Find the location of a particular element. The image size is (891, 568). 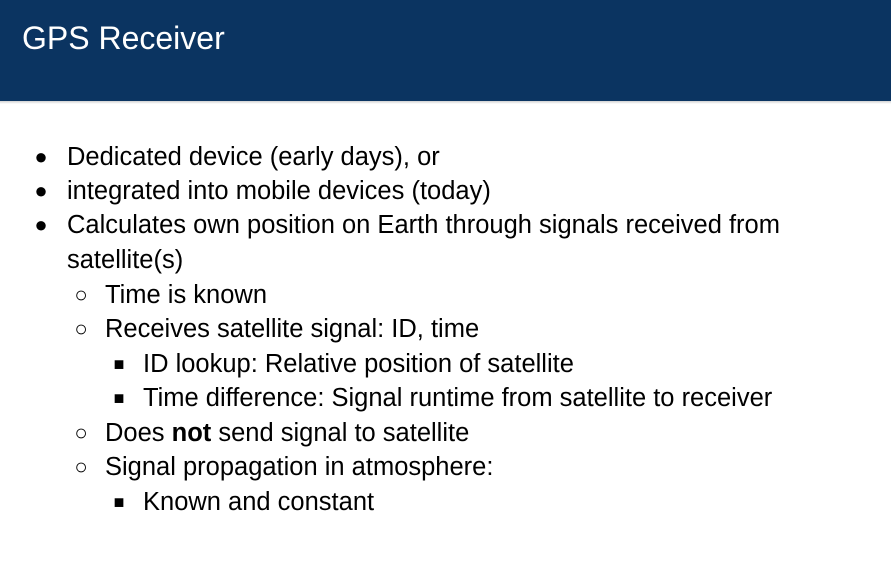

bullet-text-time-known: Time is known is located at coordinates (186, 295).